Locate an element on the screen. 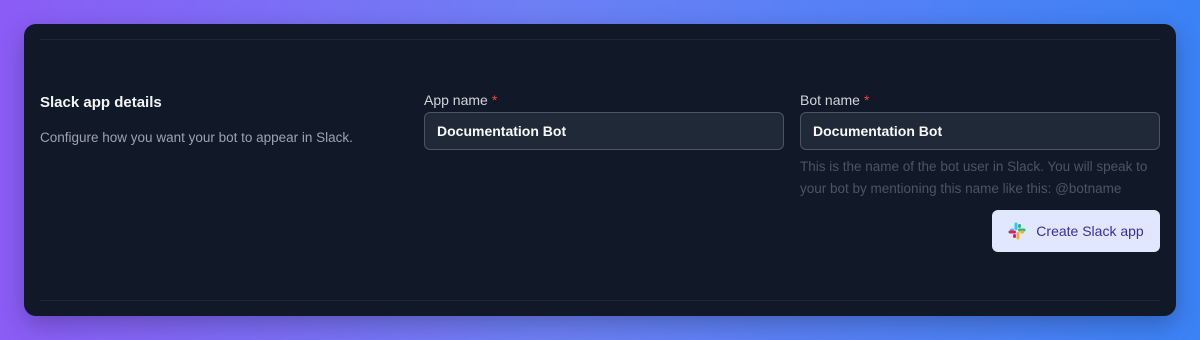 The height and width of the screenshot is (340, 1200). bot-name-input is located at coordinates (980, 131).